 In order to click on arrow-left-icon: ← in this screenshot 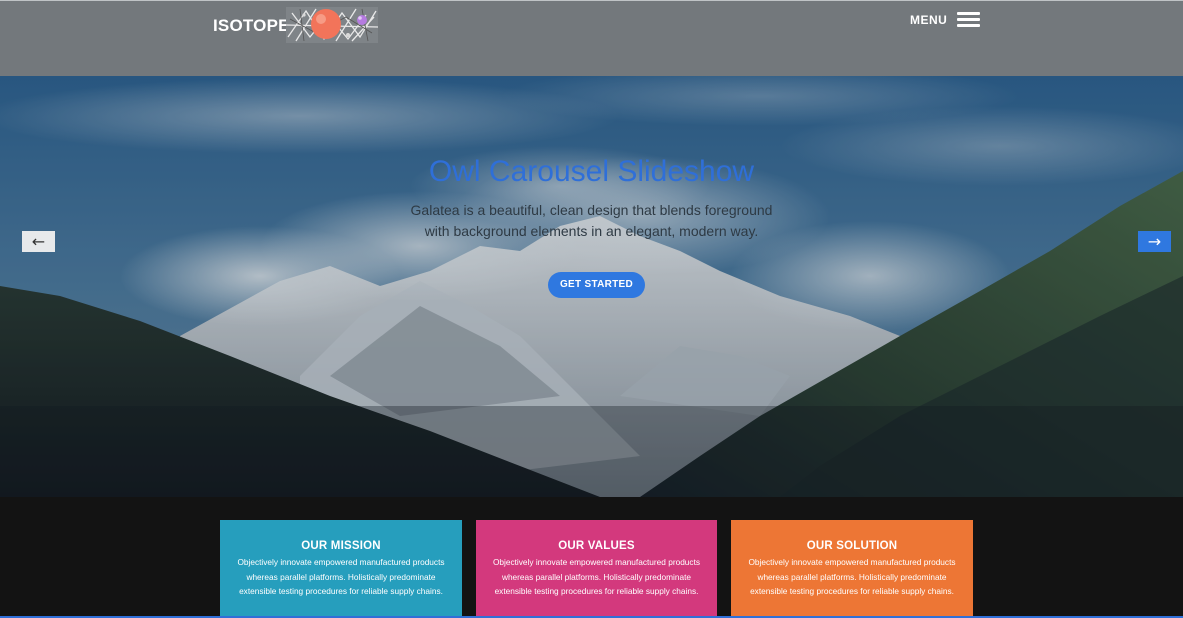, I will do `click(38, 241)`.